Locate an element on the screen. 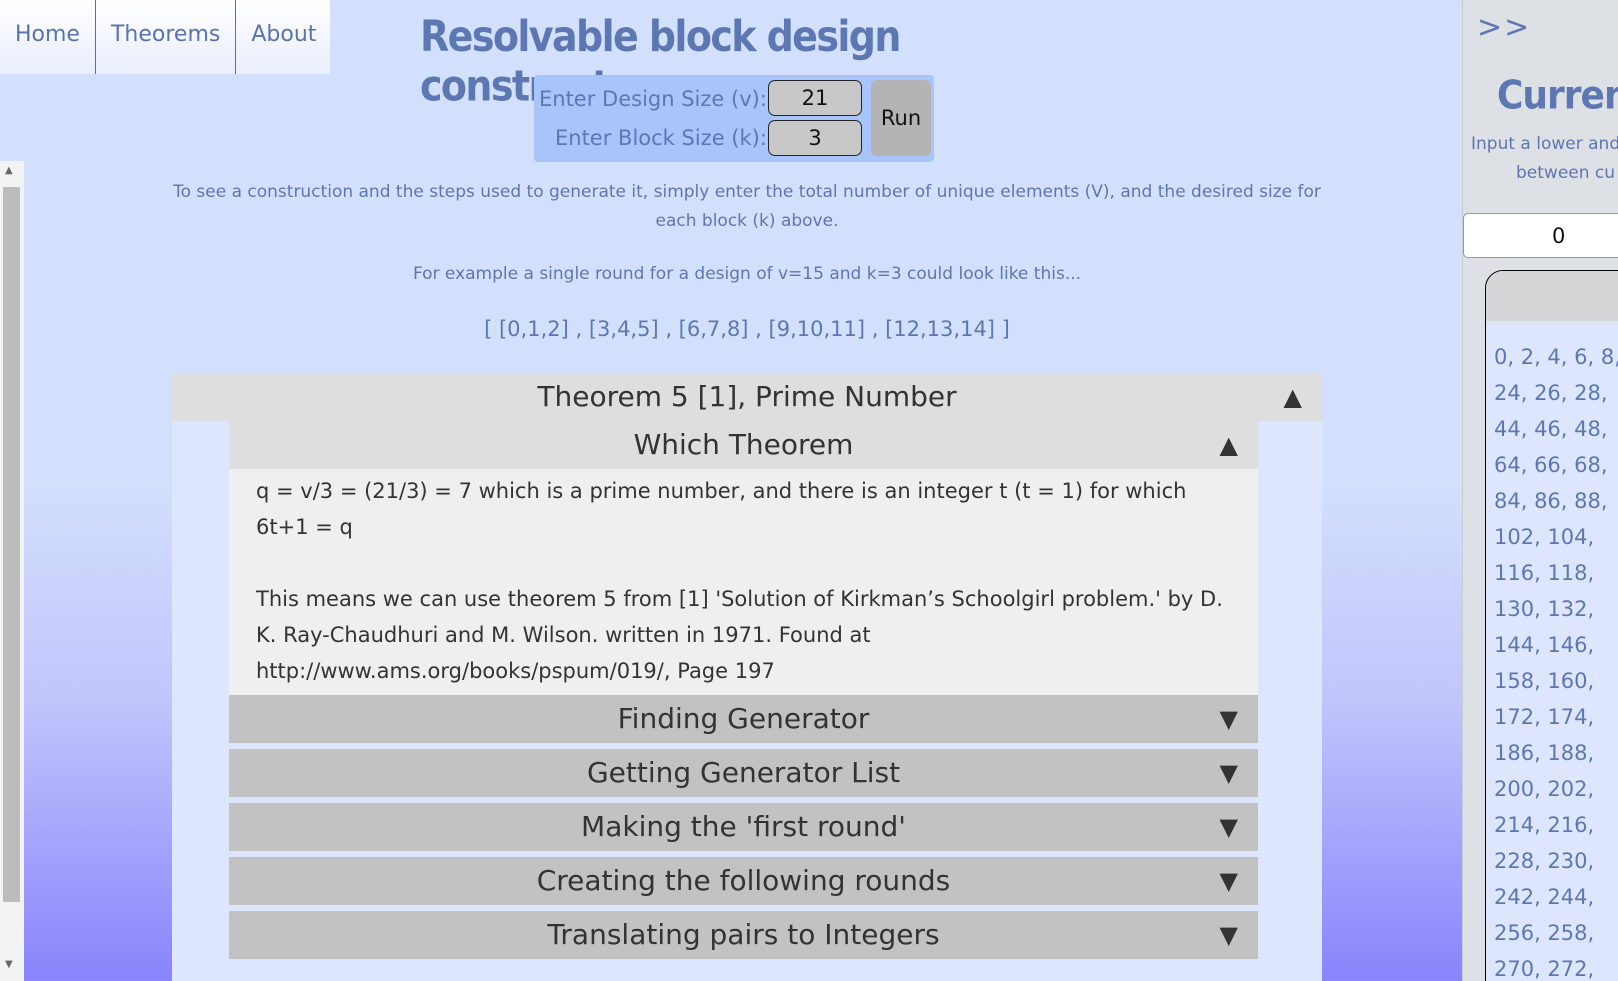 This screenshot has width=1618, height=981. scroll-down-arrow-icon: ▼ is located at coordinates (9, 964).